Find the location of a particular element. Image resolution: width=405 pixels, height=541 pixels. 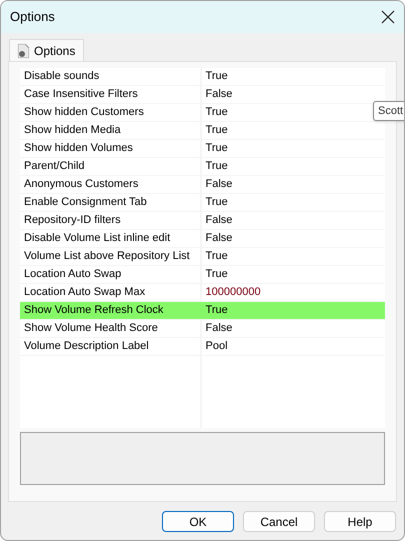

property-name: Location Auto Swap is located at coordinates (110, 274).